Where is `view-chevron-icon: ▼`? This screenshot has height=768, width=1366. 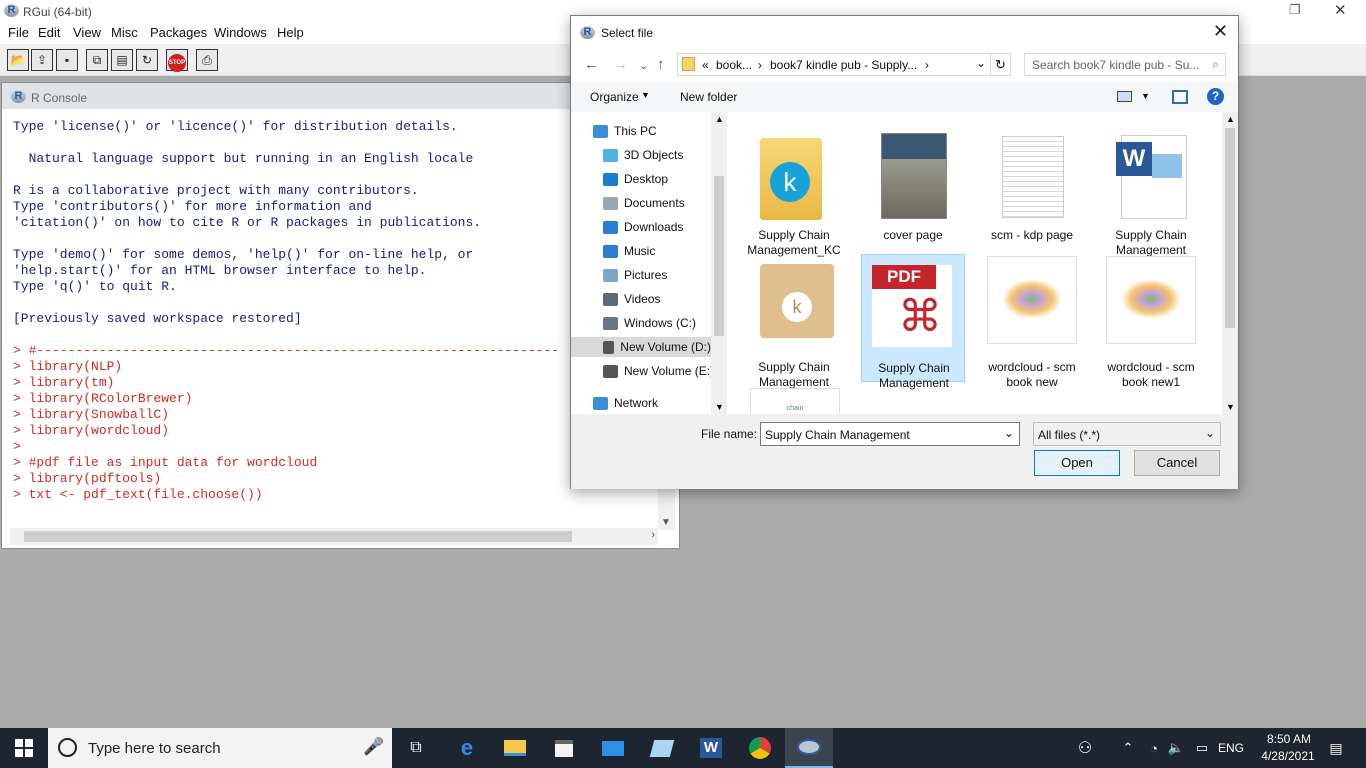
view-chevron-icon: ▼ is located at coordinates (1145, 96).